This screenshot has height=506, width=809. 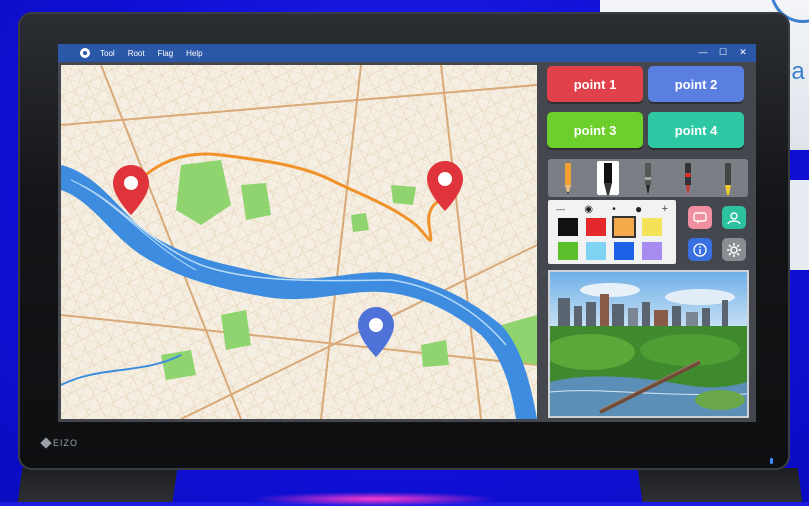 I want to click on pen-toolbar, so click(x=648, y=178).